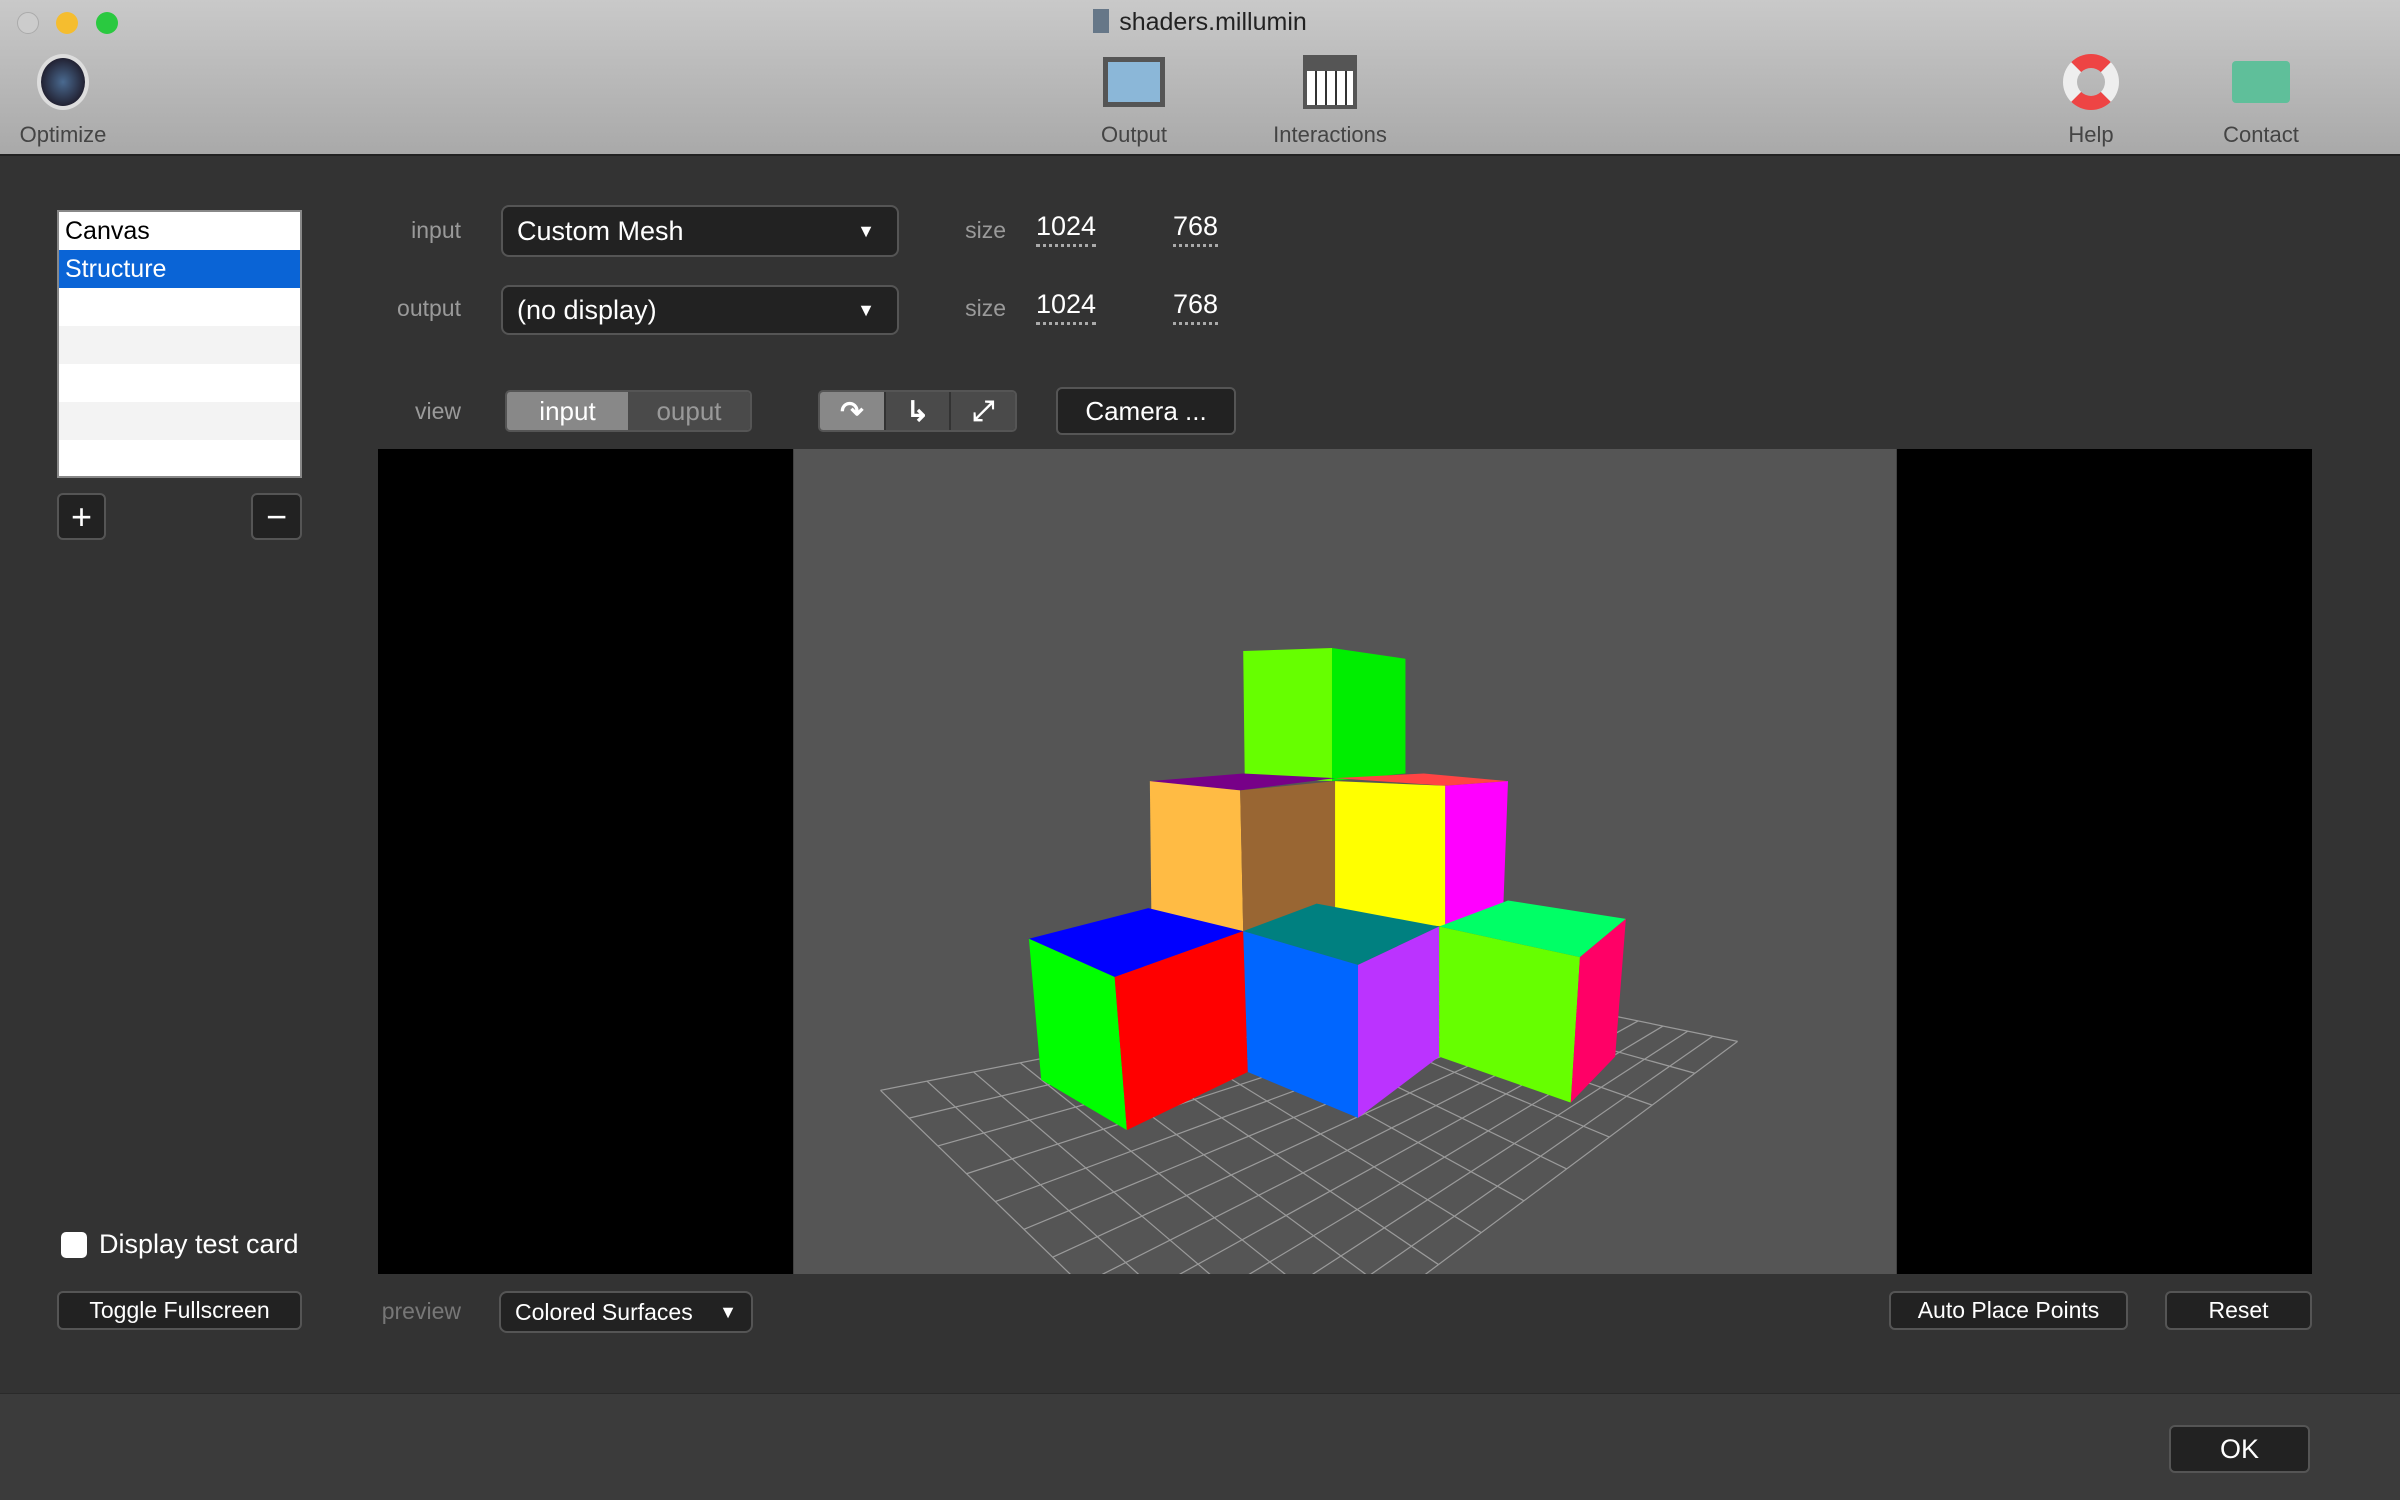 The width and height of the screenshot is (2400, 1500). What do you see at coordinates (2008, 1310) in the screenshot?
I see `auto-place-points-button: Auto Place Points` at bounding box center [2008, 1310].